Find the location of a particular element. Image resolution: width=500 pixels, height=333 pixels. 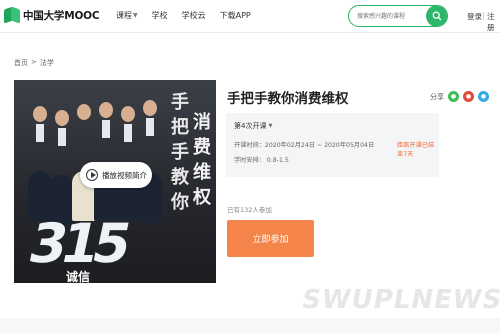

logo-text: 中国大学MOOC is located at coordinates (61, 15).